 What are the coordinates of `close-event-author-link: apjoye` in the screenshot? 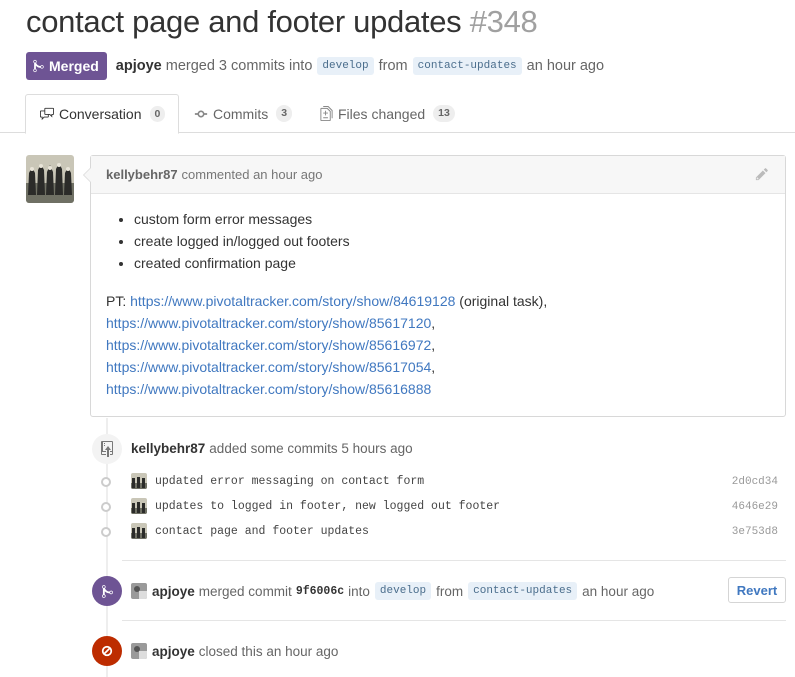 It's located at (173, 651).